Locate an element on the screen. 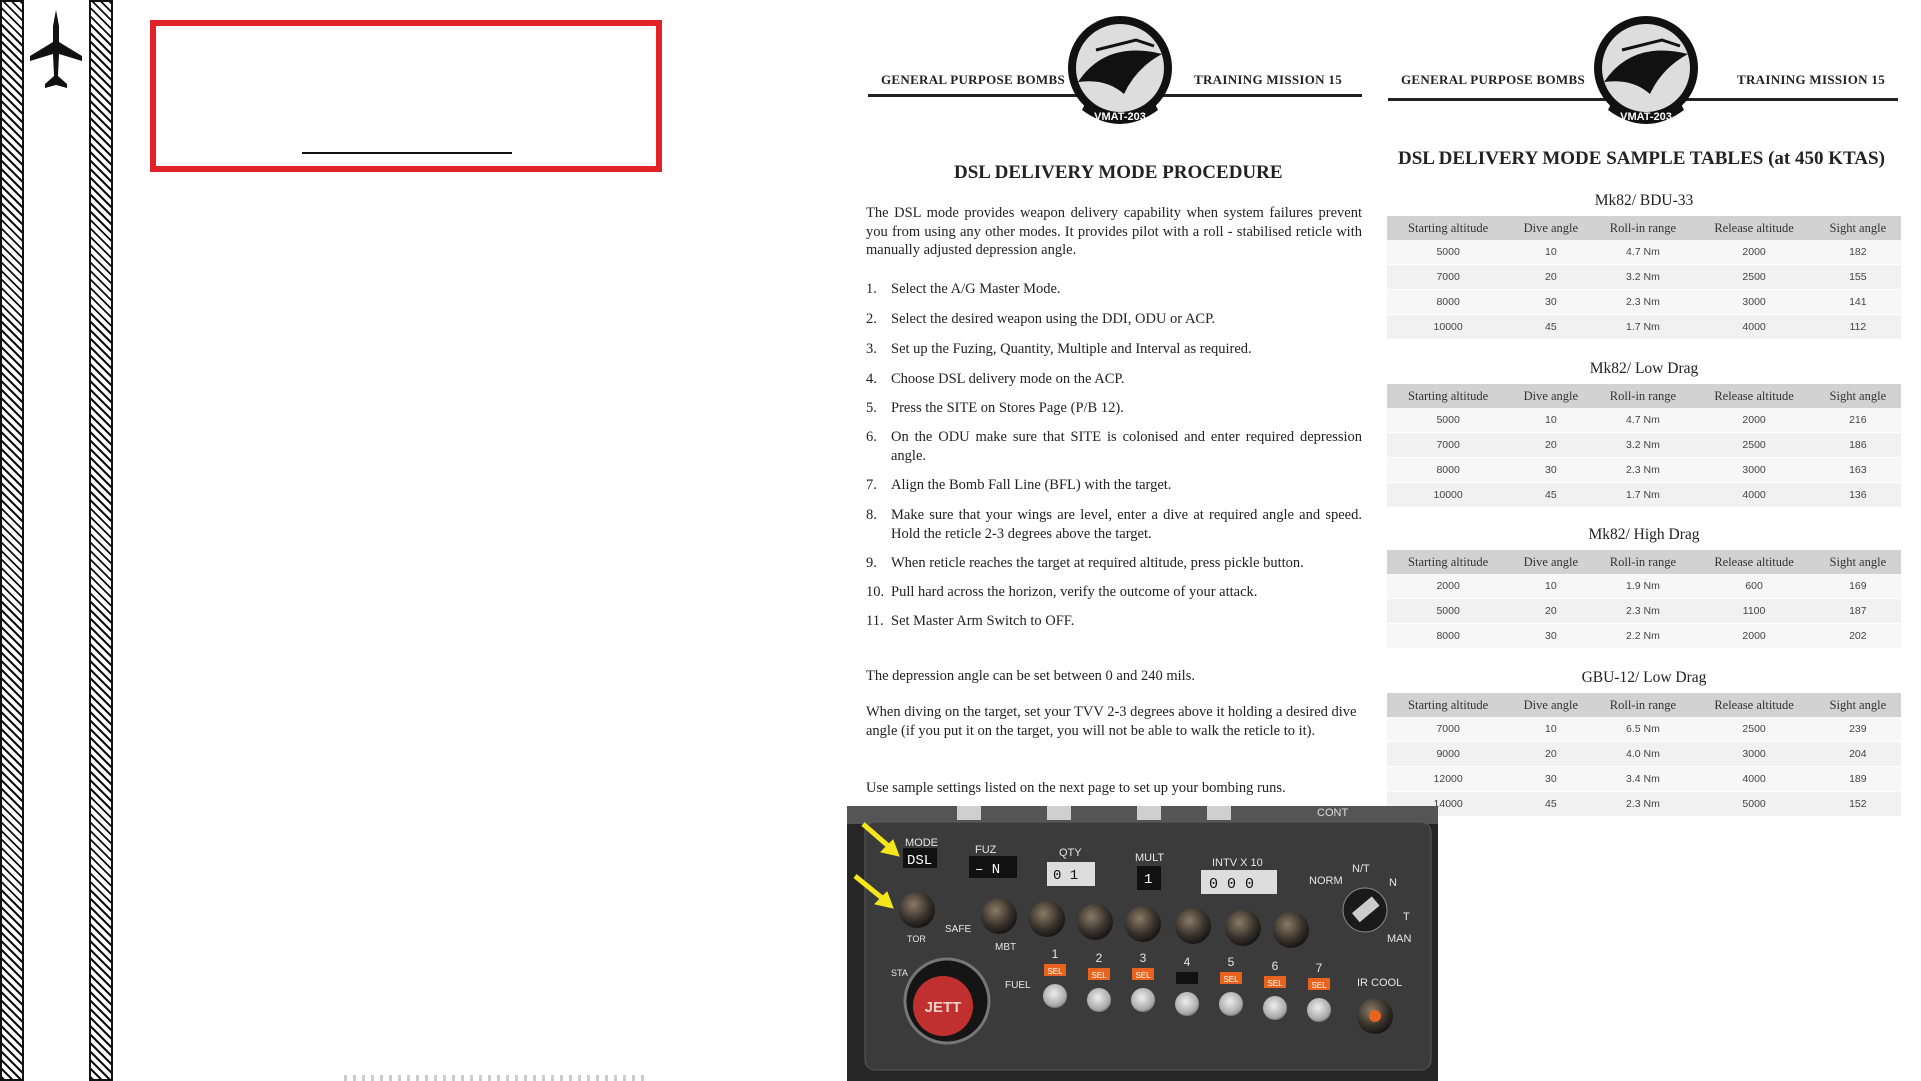  mult-label: MULT is located at coordinates (1149, 858).